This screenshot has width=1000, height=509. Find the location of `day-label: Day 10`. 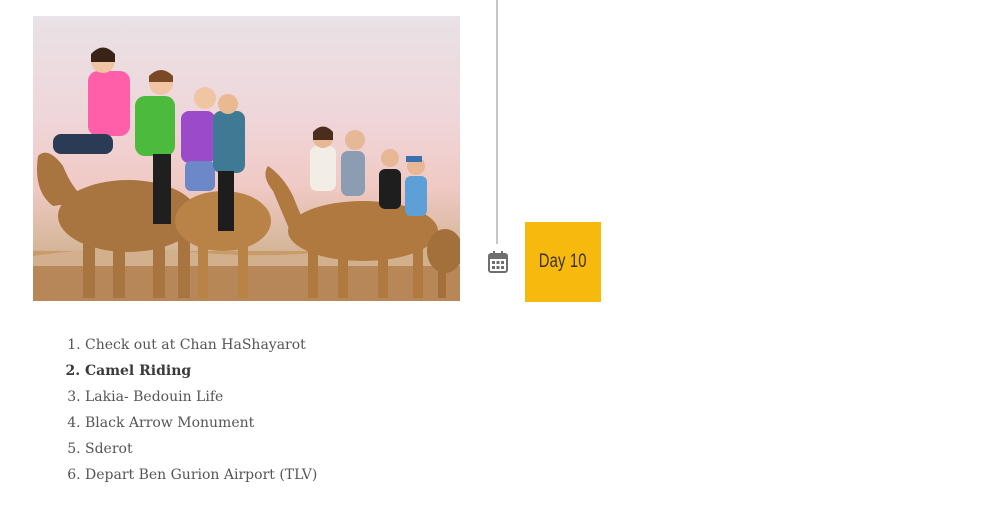

day-label: Day 10 is located at coordinates (563, 261).